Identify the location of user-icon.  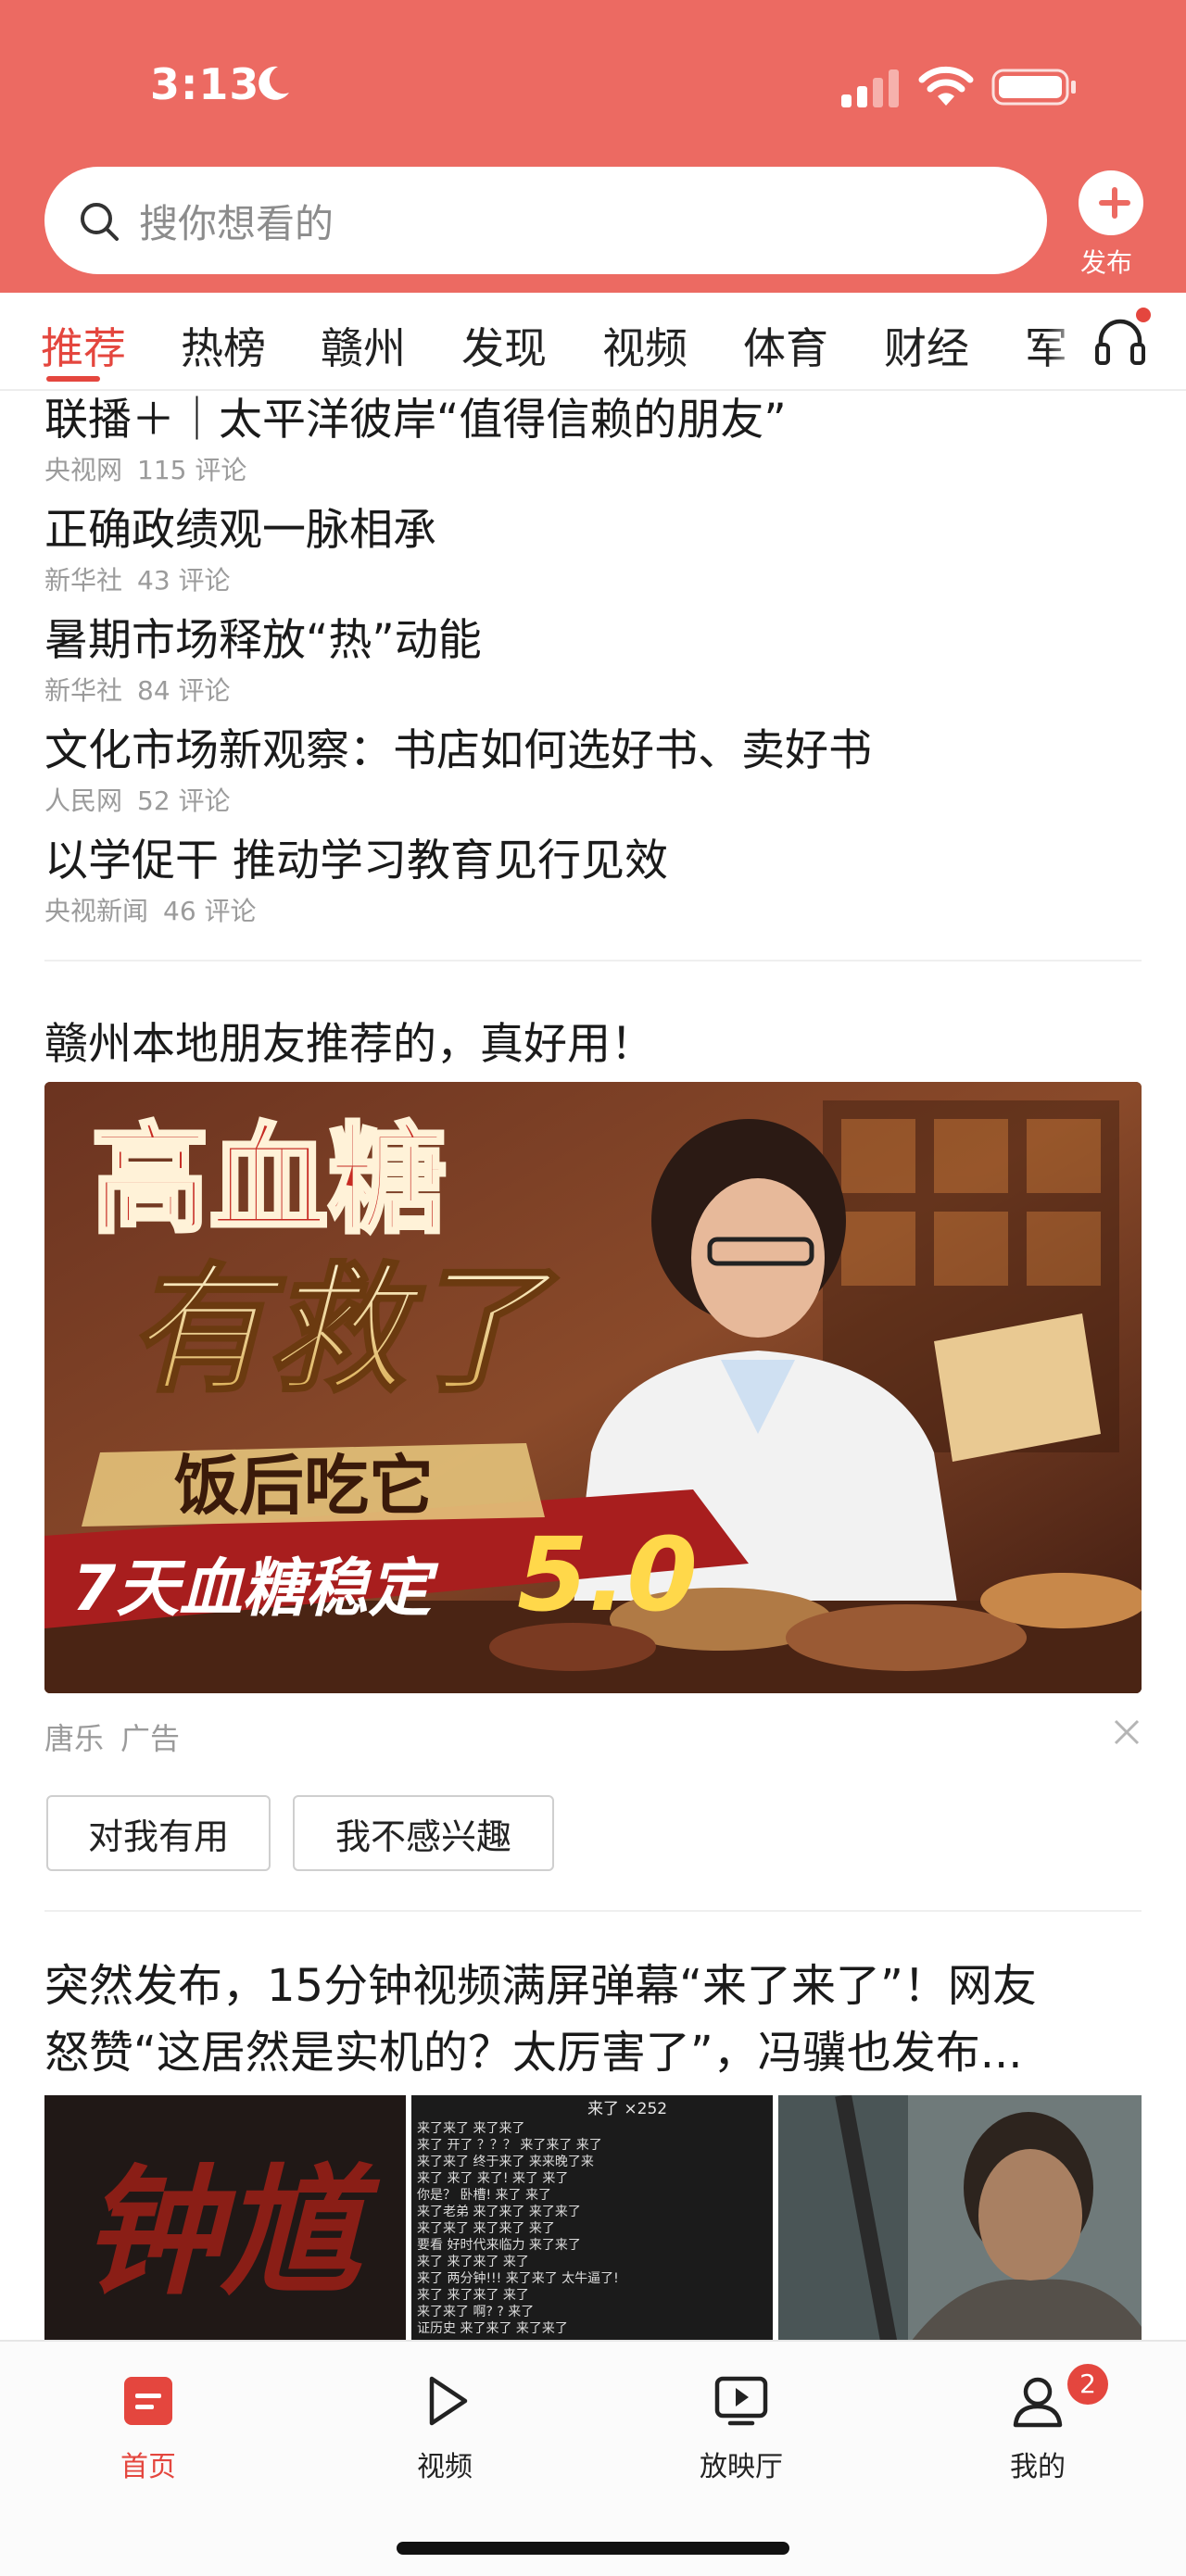
(1038, 2402).